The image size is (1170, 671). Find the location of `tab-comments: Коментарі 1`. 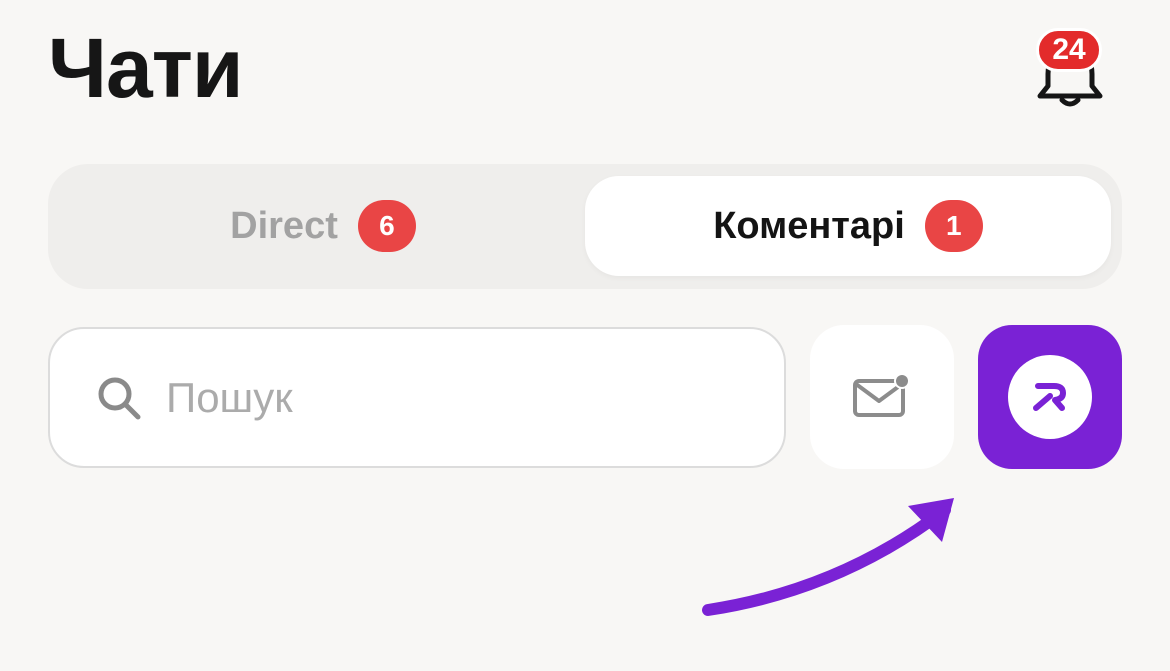

tab-comments: Коментарі 1 is located at coordinates (848, 226).